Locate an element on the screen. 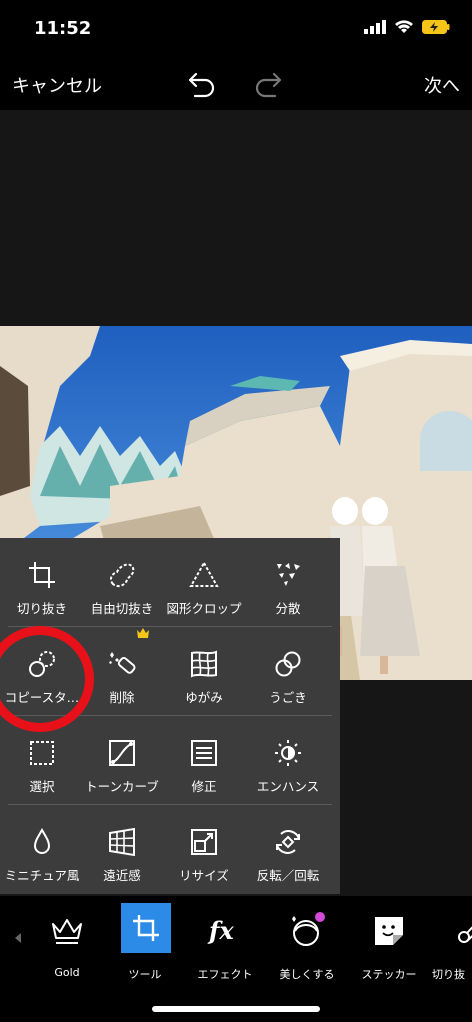  home-indicator is located at coordinates (236, 1009).